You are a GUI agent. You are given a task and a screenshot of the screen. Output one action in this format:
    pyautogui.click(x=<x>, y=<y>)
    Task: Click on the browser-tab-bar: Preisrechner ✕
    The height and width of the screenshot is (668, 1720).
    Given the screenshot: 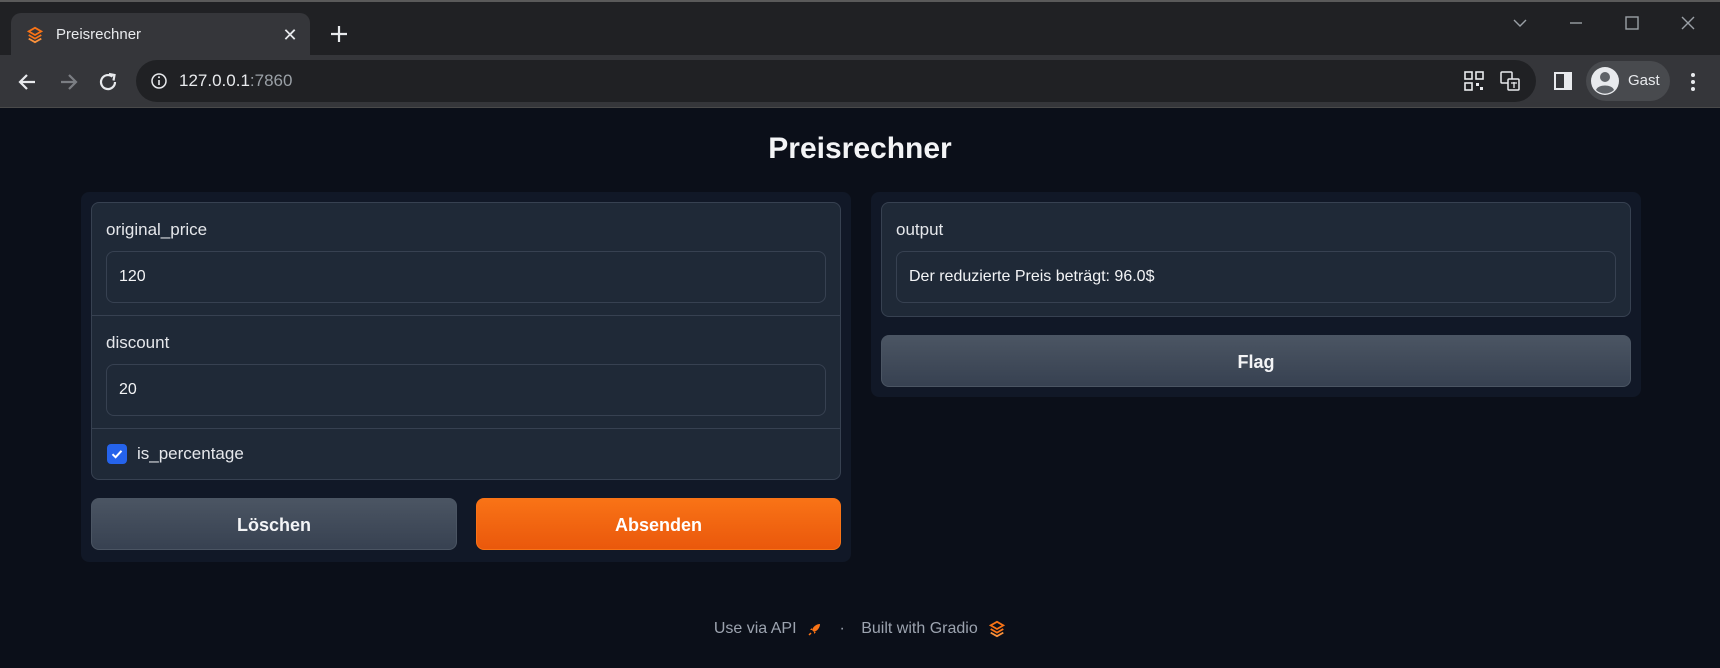 What is the action you would take?
    pyautogui.click(x=860, y=28)
    